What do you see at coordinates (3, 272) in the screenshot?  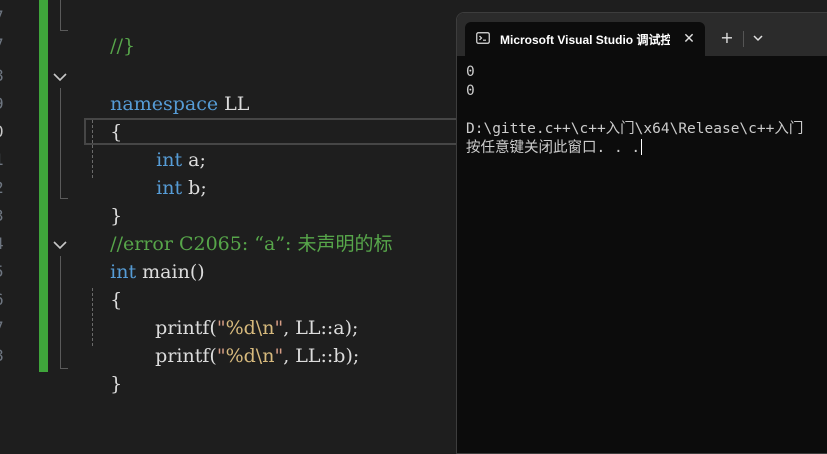 I see `line-number: 5` at bounding box center [3, 272].